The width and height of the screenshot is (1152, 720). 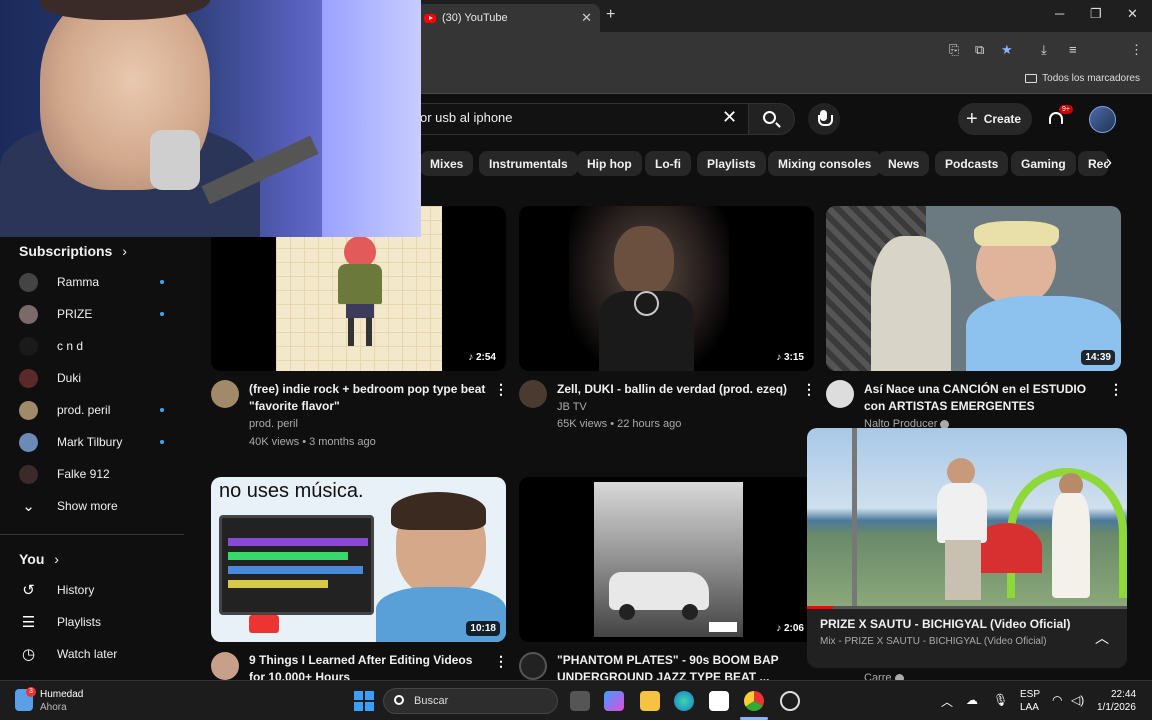 I want to click on edge-icon, so click(x=684, y=701).